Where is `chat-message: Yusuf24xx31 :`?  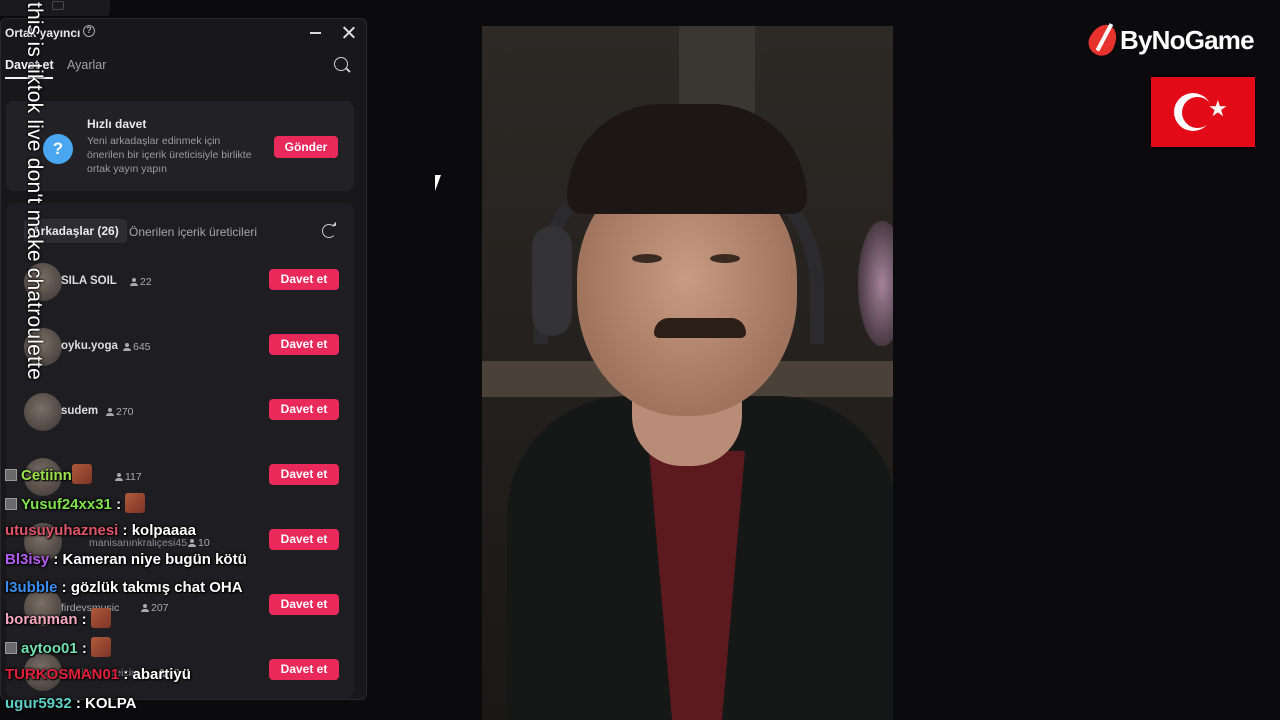 chat-message: Yusuf24xx31 : is located at coordinates (75, 503).